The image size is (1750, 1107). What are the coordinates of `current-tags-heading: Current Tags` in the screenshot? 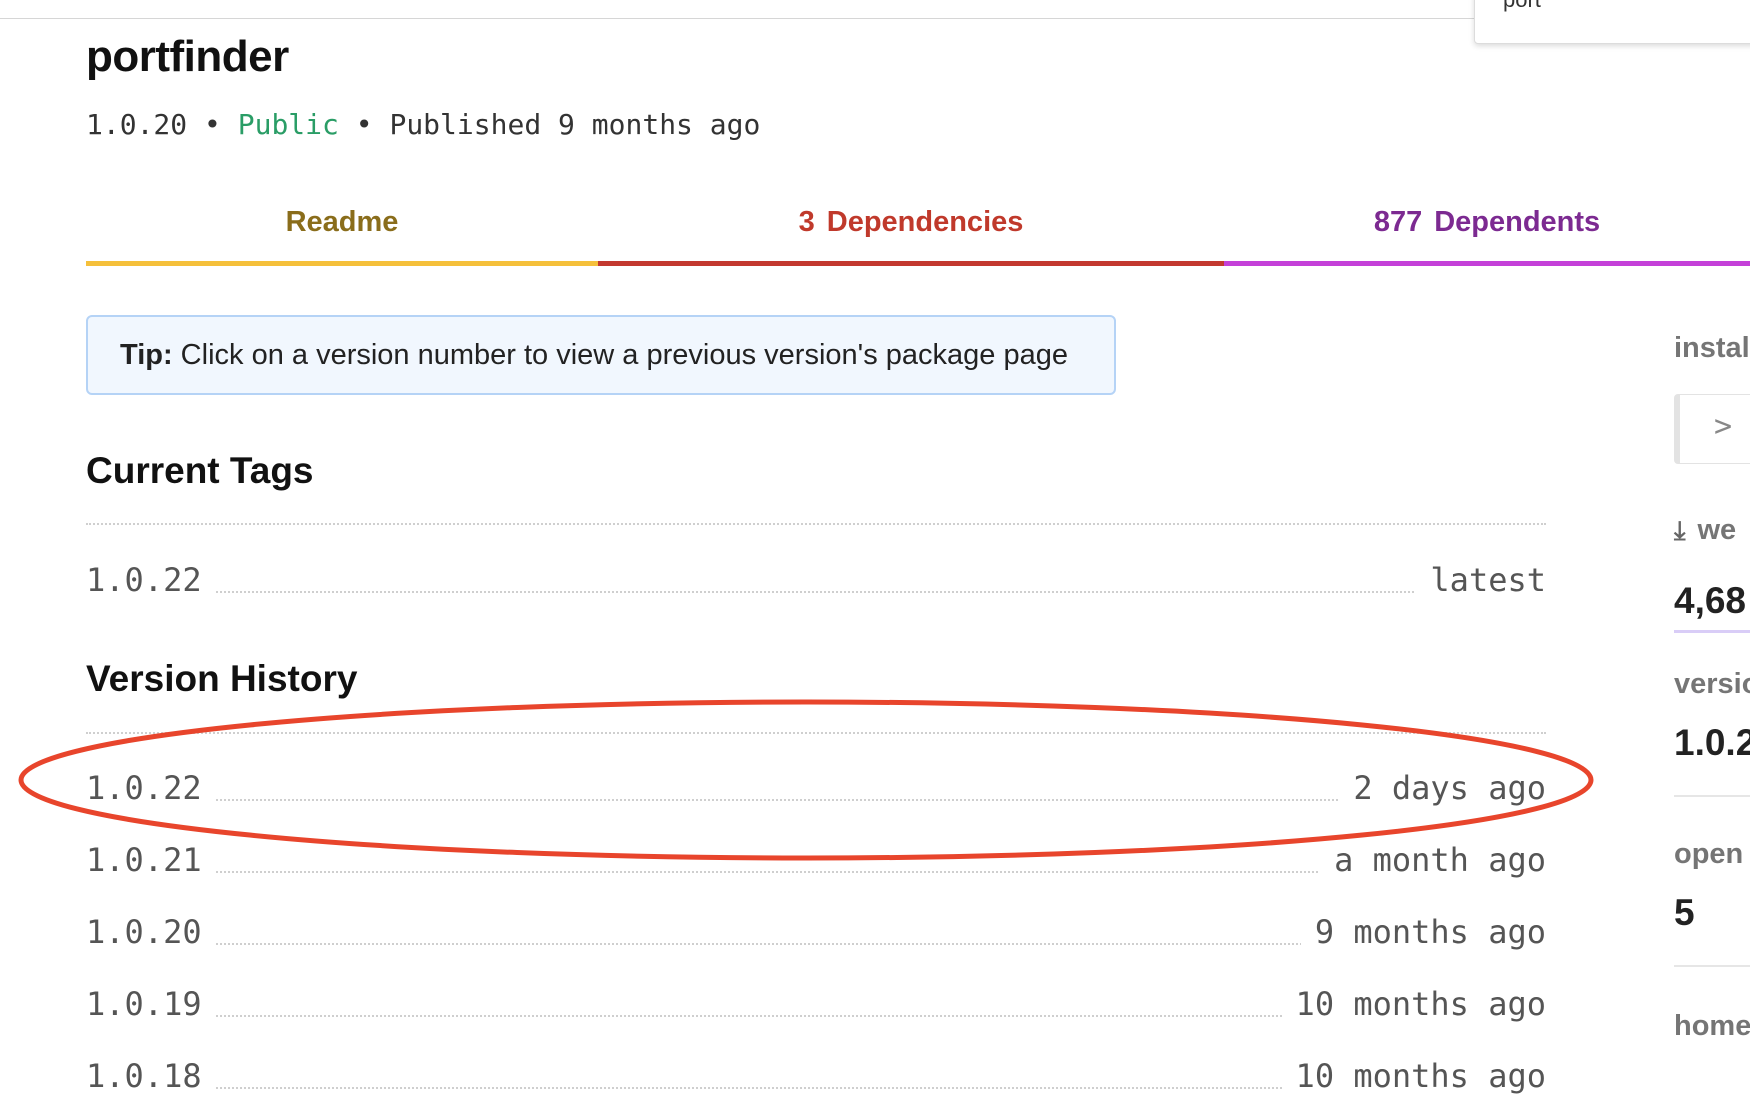 It's located at (200, 470).